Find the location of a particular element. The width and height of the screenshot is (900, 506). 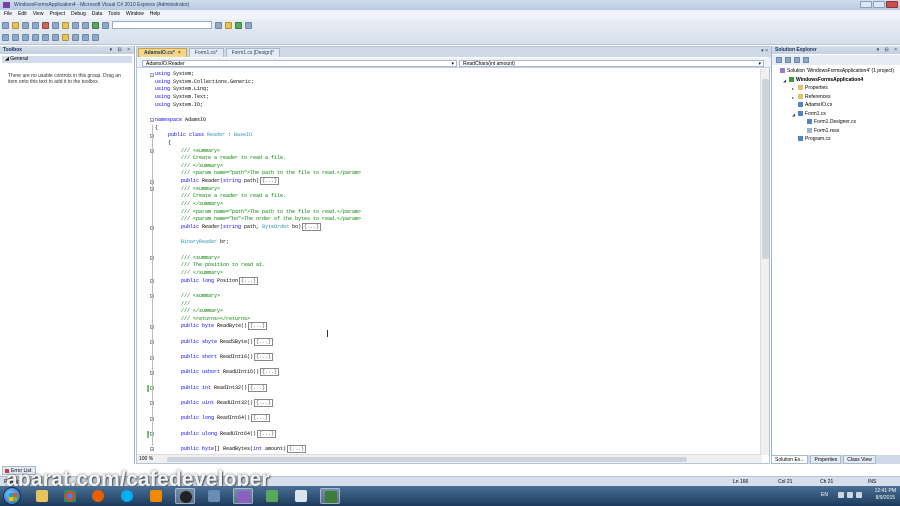

indent-icon is located at coordinates (35, 37).